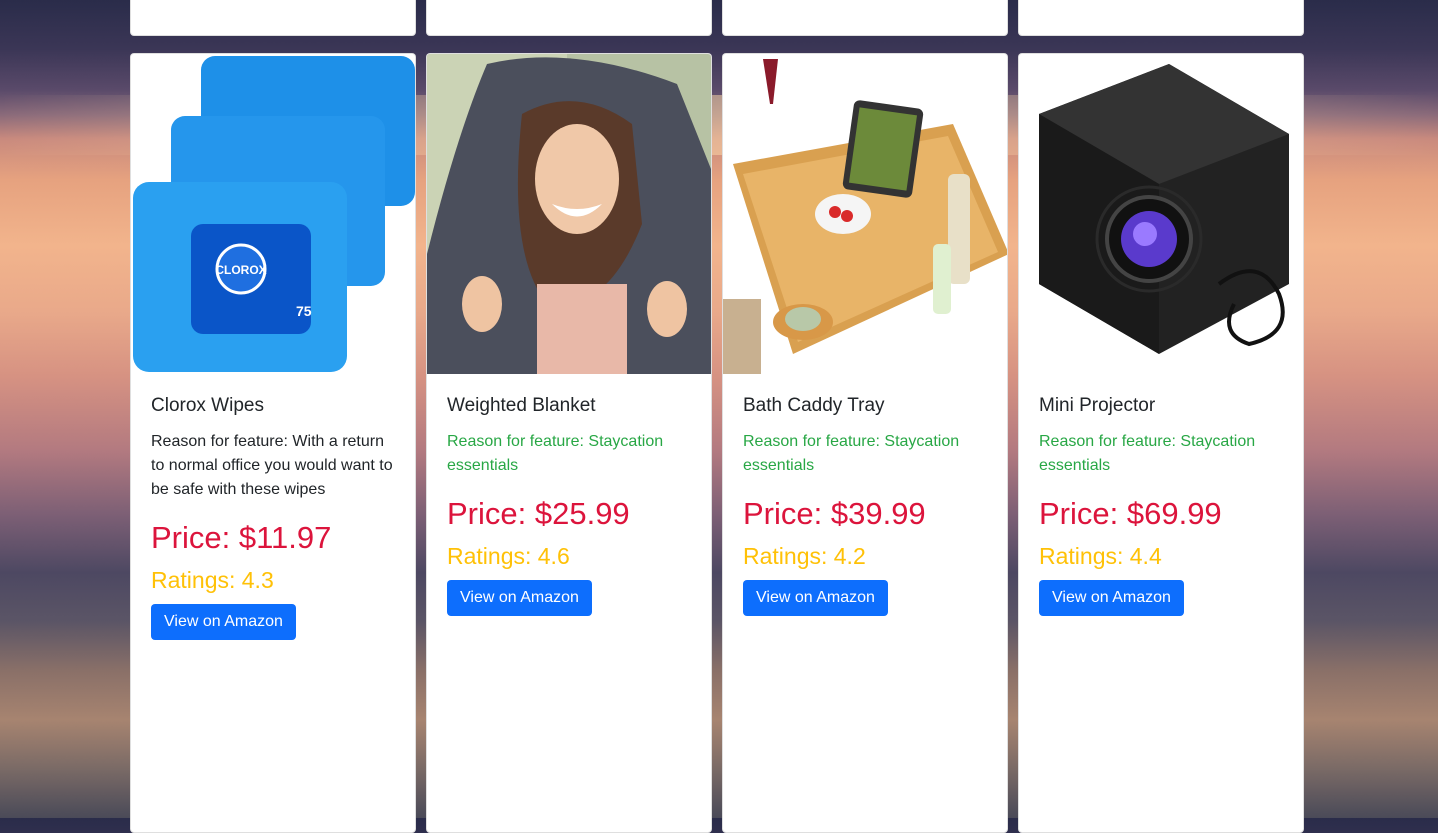 The height and width of the screenshot is (833, 1438). What do you see at coordinates (569, 214) in the screenshot?
I see `woman-blanket-image` at bounding box center [569, 214].